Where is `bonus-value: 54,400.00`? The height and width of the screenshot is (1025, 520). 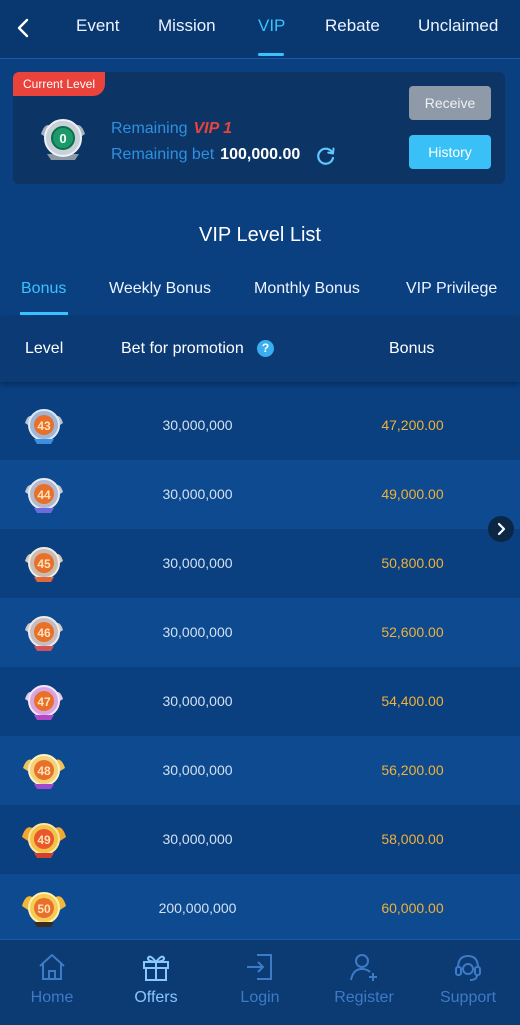 bonus-value: 54,400.00 is located at coordinates (412, 701).